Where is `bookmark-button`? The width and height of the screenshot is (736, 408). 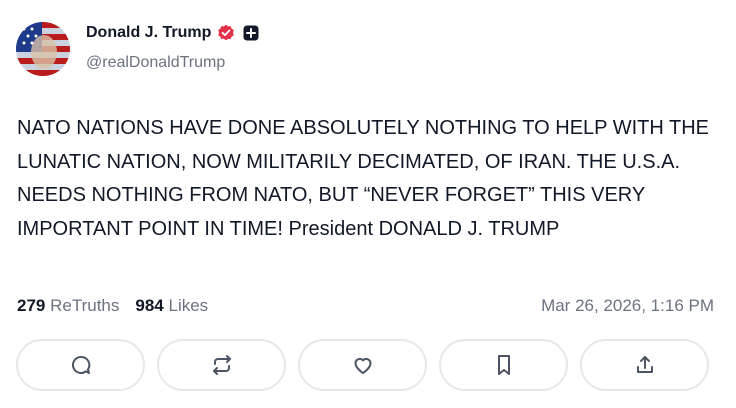 bookmark-button is located at coordinates (503, 365).